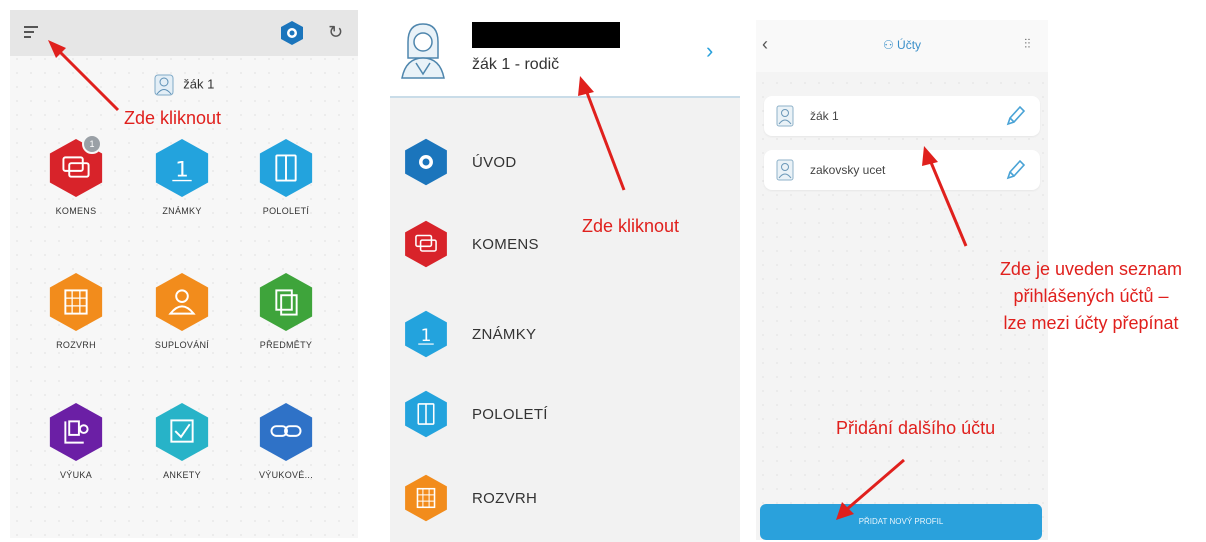 This screenshot has width=1206, height=542. I want to click on tile-suplování: SUPLOVÁNÍ, so click(182, 311).